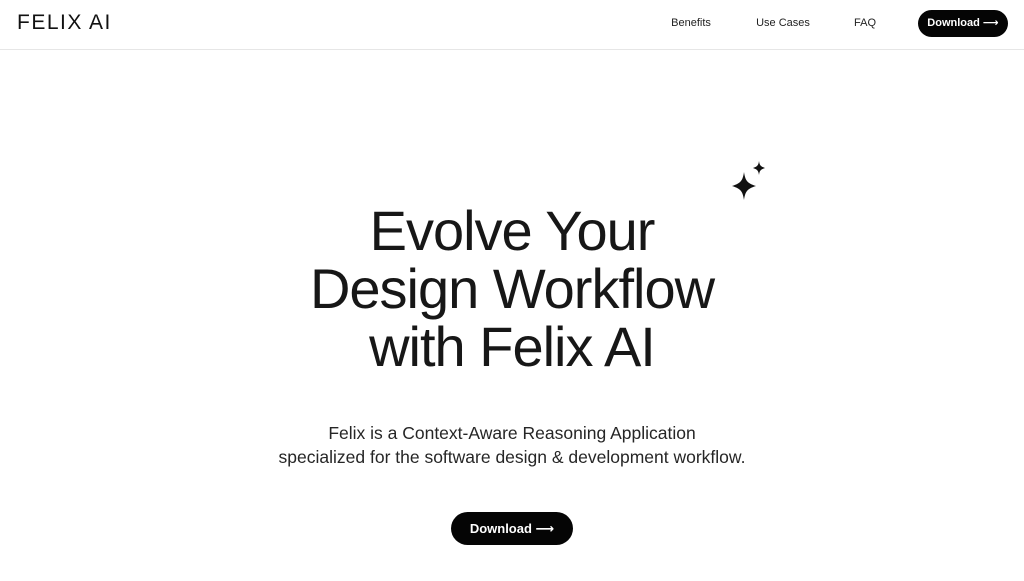 This screenshot has height=581, width=1024. Describe the element at coordinates (759, 168) in the screenshot. I see `small-sparkle-shape` at that location.